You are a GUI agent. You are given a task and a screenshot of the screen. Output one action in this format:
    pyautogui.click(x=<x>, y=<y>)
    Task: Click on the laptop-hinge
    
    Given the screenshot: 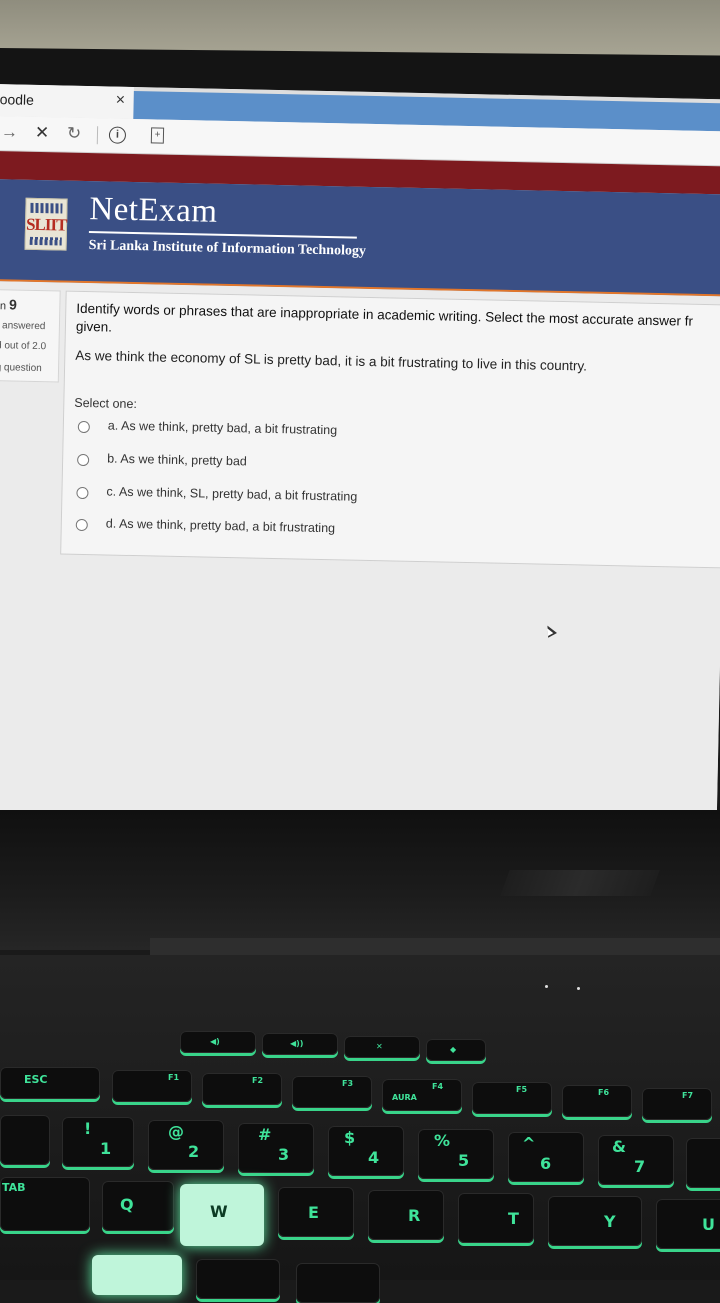 What is the action you would take?
    pyautogui.click(x=435, y=947)
    